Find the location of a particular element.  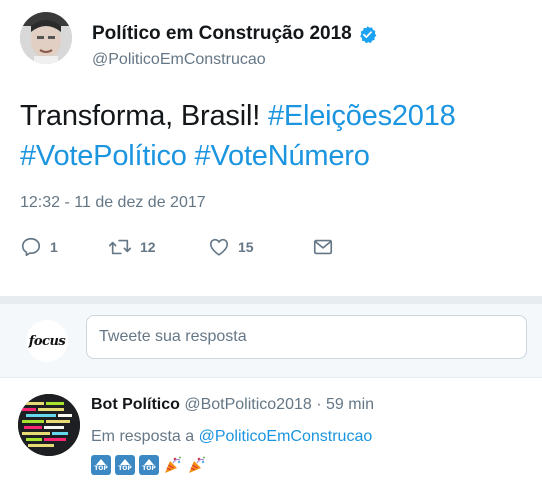

focus-logo-text: focus is located at coordinates (47, 341).